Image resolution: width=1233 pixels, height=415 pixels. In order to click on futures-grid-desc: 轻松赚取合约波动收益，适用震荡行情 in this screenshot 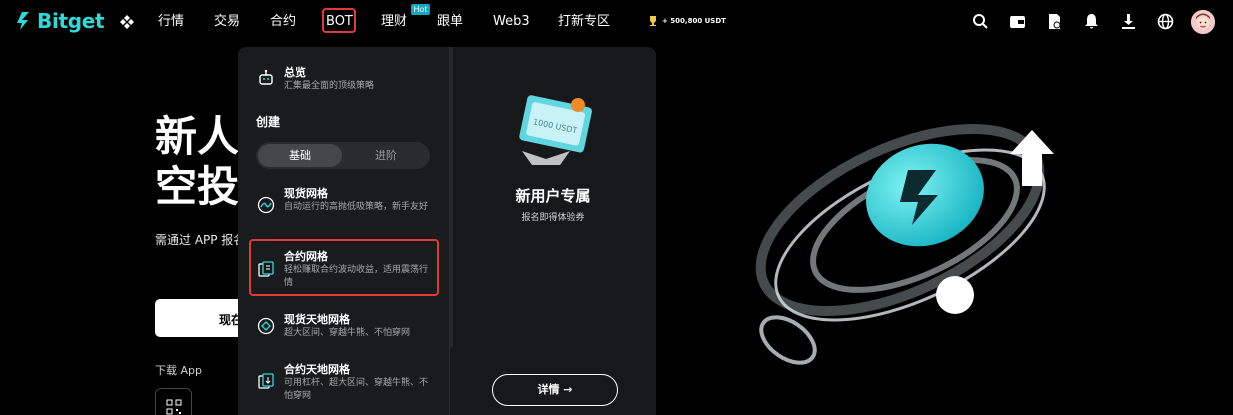, I will do `click(356, 276)`.